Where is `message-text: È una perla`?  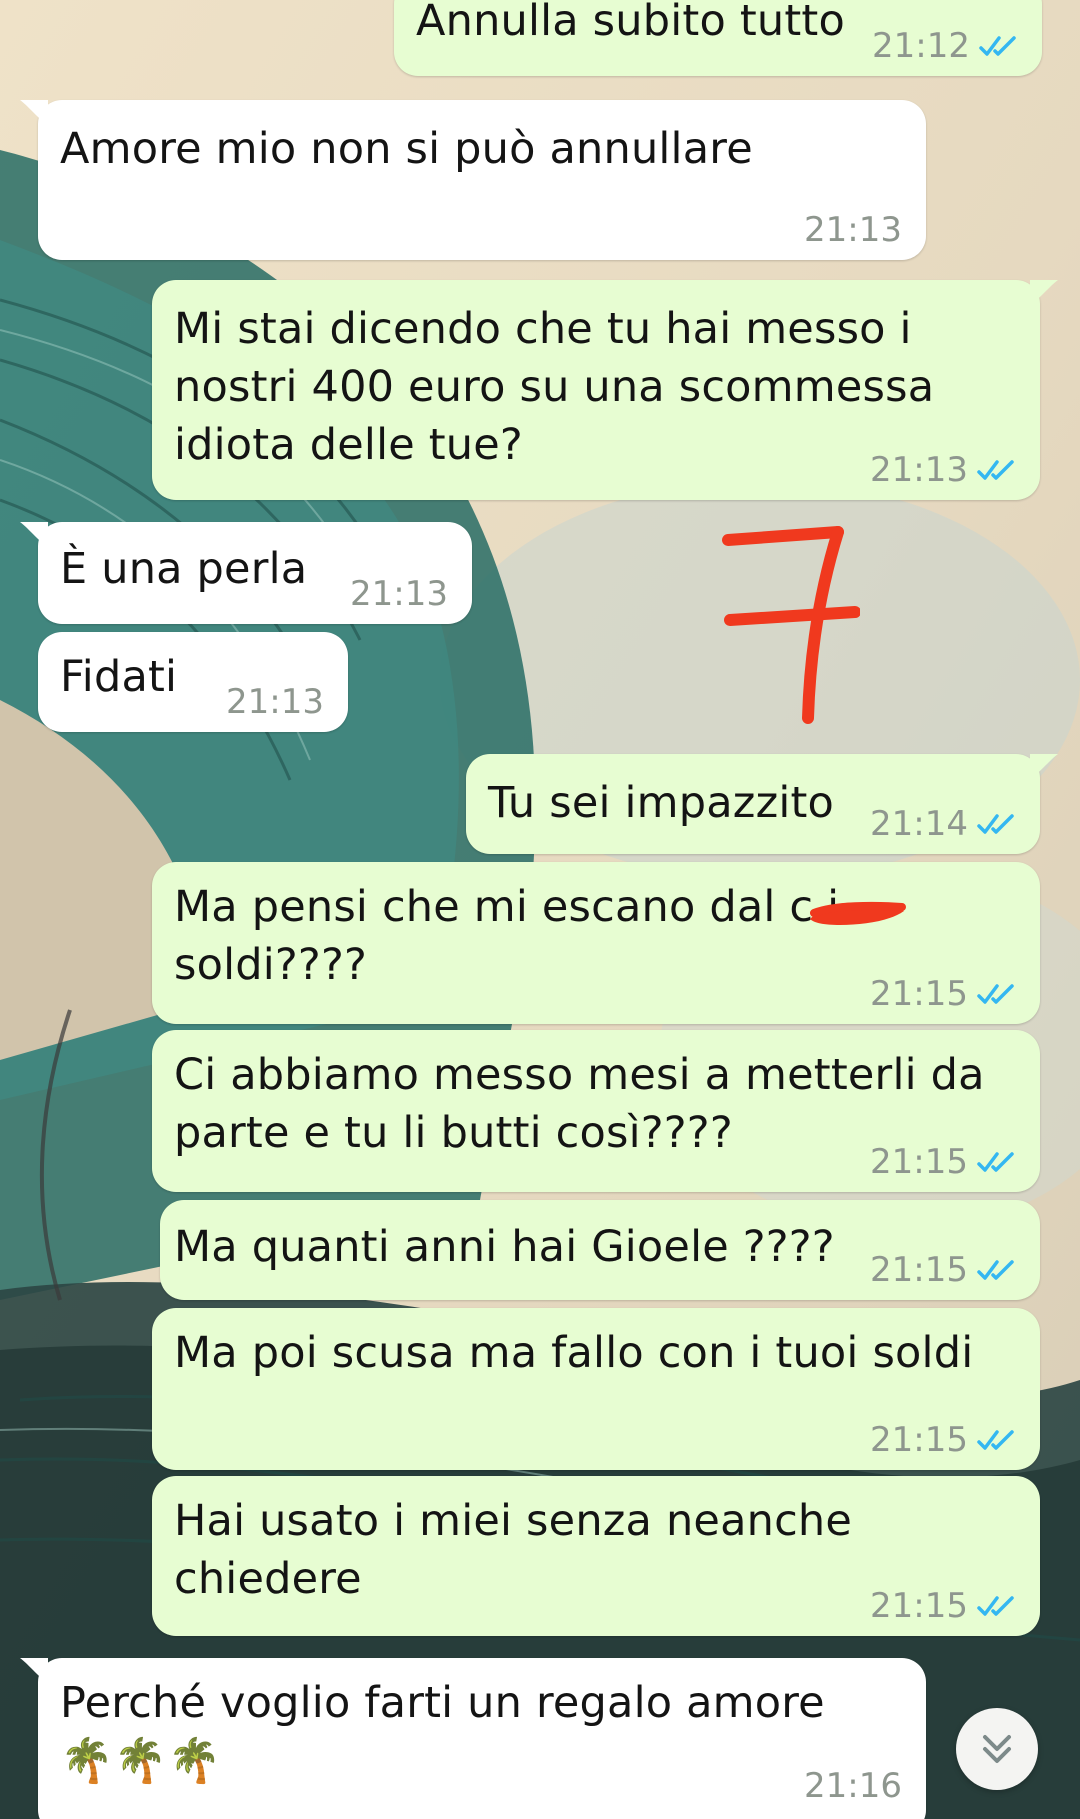
message-text: È una perla is located at coordinates (184, 569).